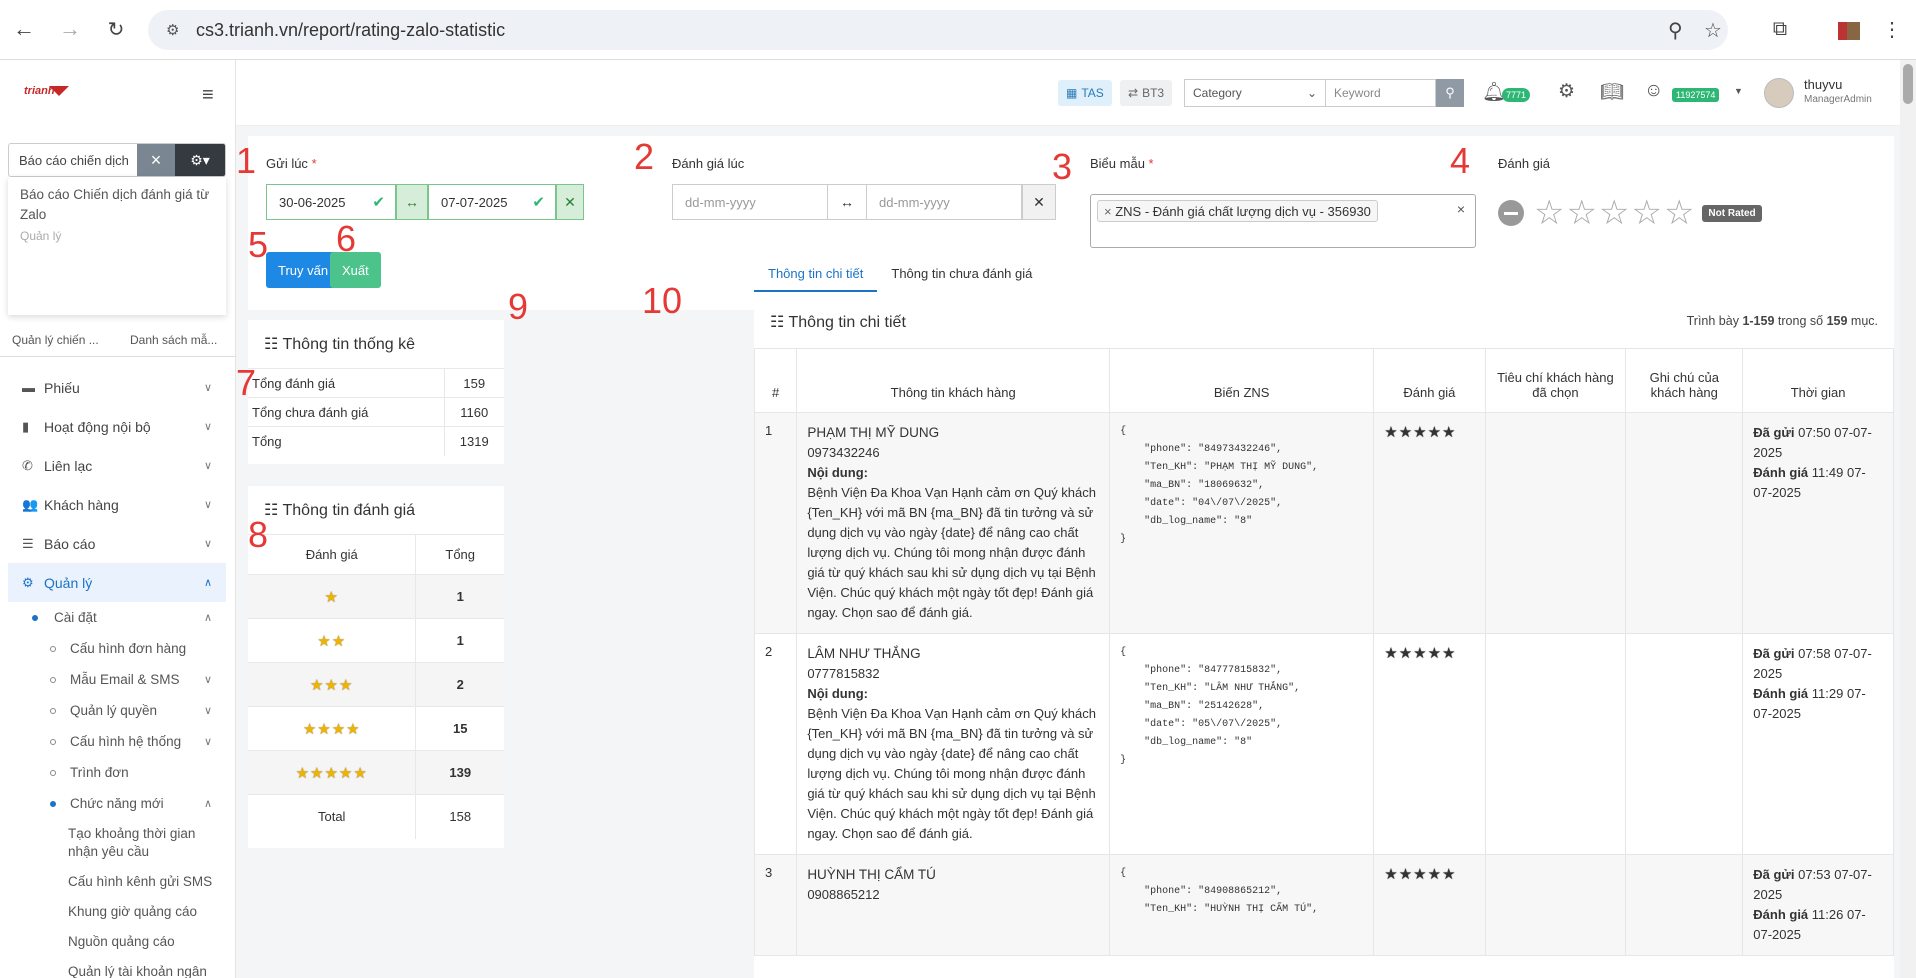  Describe the element at coordinates (75, 617) in the screenshot. I see `submenu-label: Cài đặt` at that location.